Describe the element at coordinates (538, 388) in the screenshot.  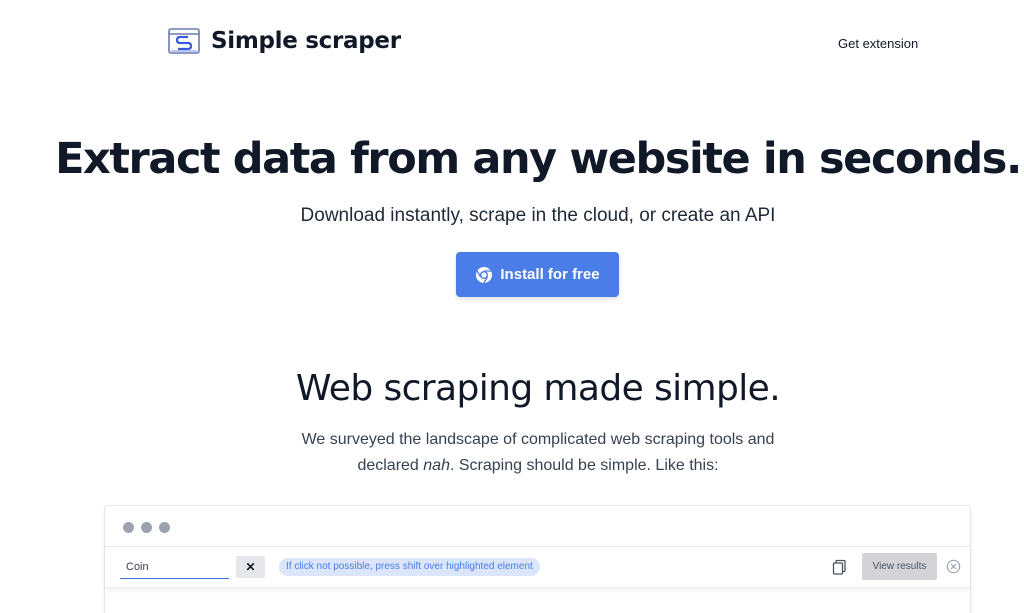
I see `section-title: Web scraping made simple.` at that location.